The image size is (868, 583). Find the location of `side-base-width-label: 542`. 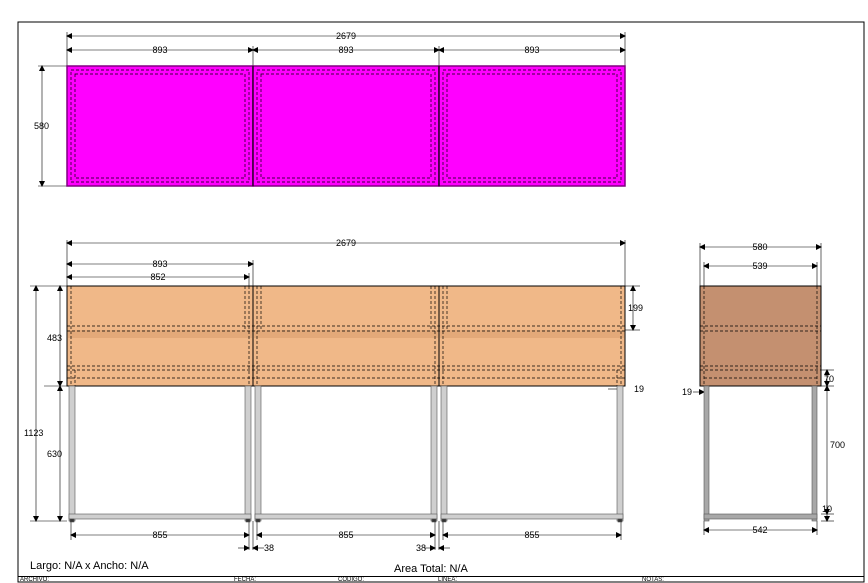

side-base-width-label: 542 is located at coordinates (759, 530).